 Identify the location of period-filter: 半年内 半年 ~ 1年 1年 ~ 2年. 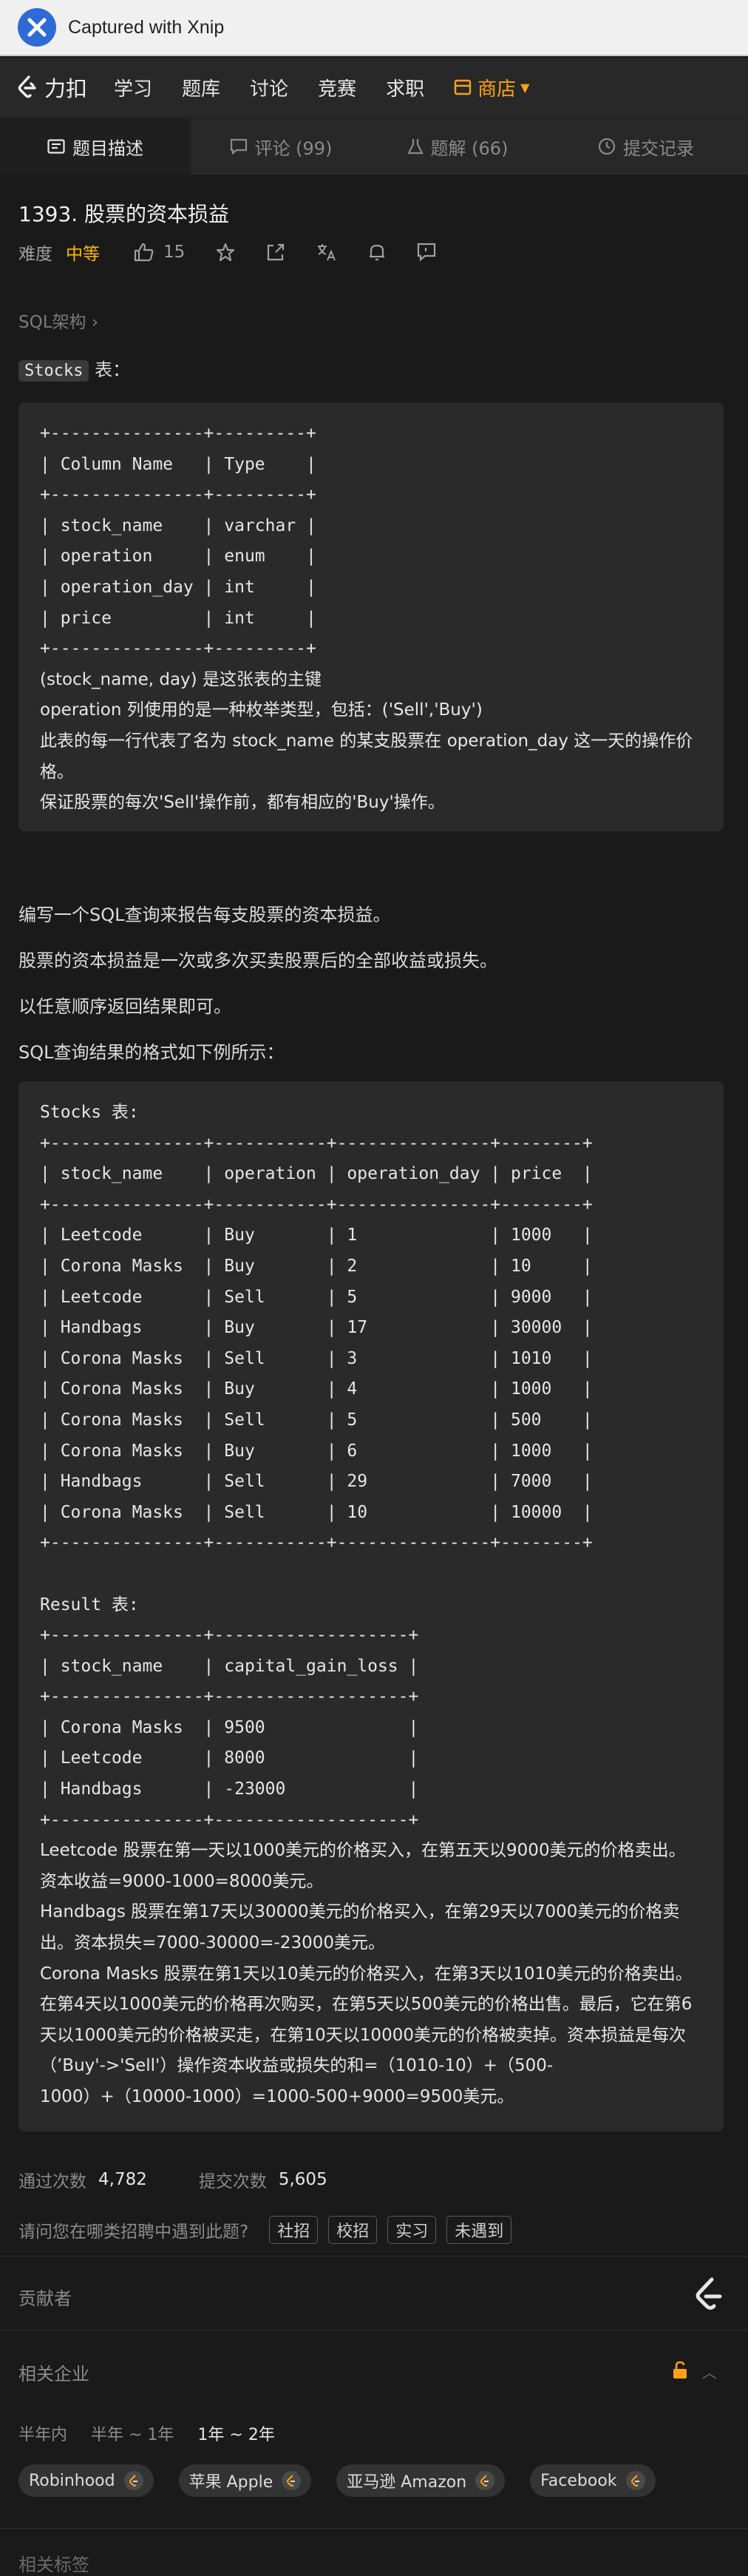
(158, 2433).